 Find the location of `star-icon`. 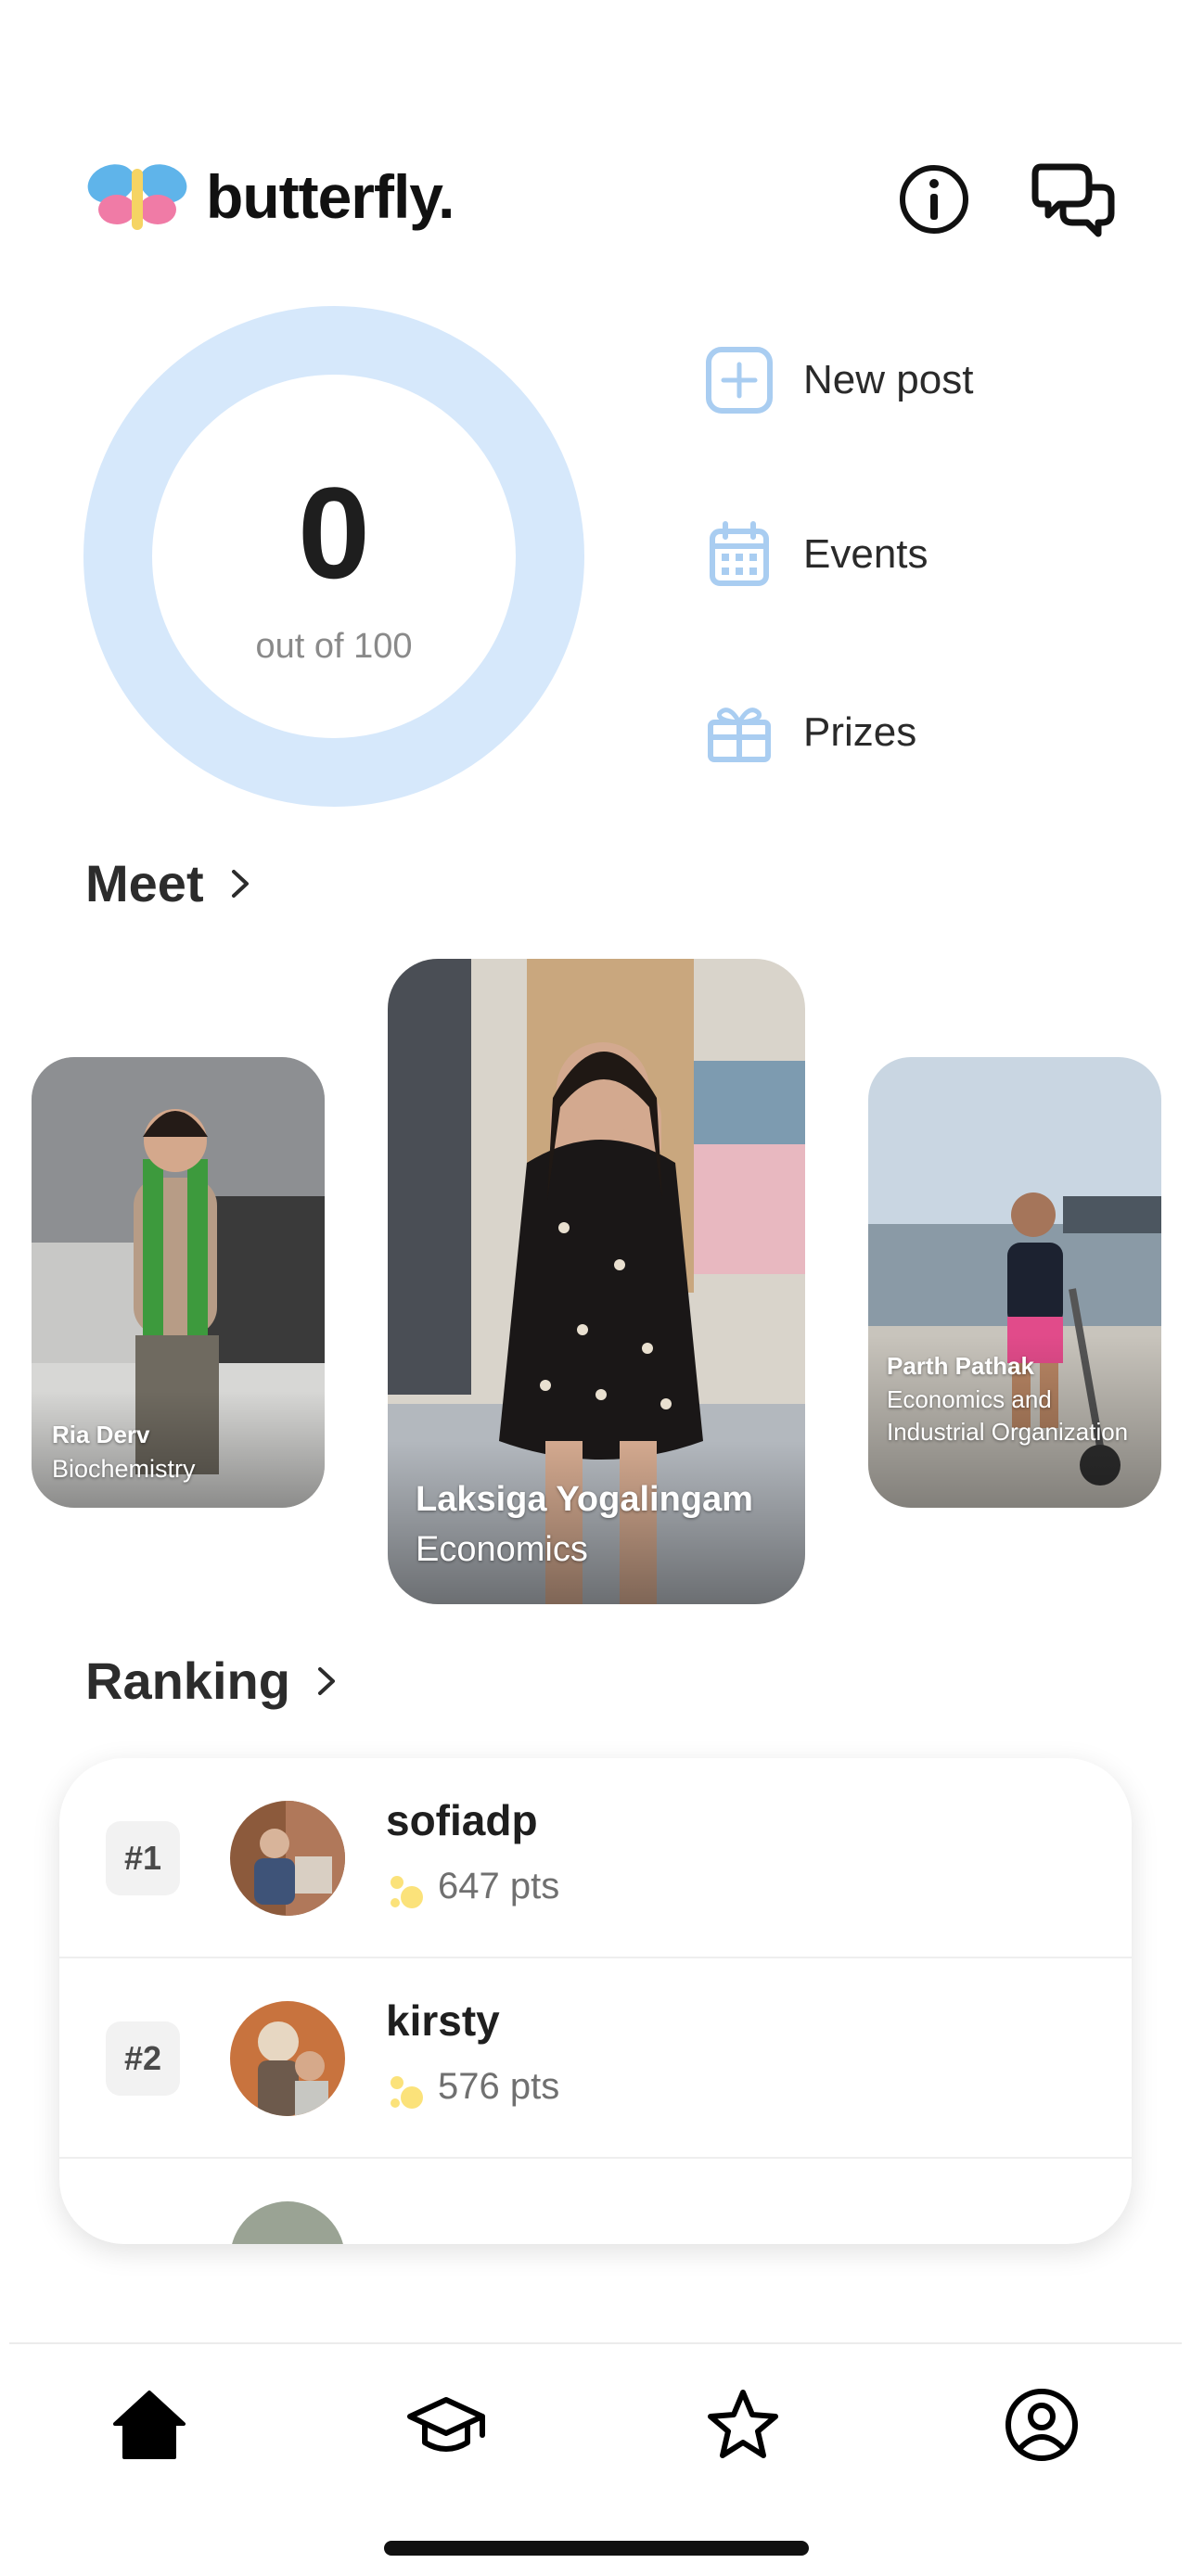

star-icon is located at coordinates (743, 2425).